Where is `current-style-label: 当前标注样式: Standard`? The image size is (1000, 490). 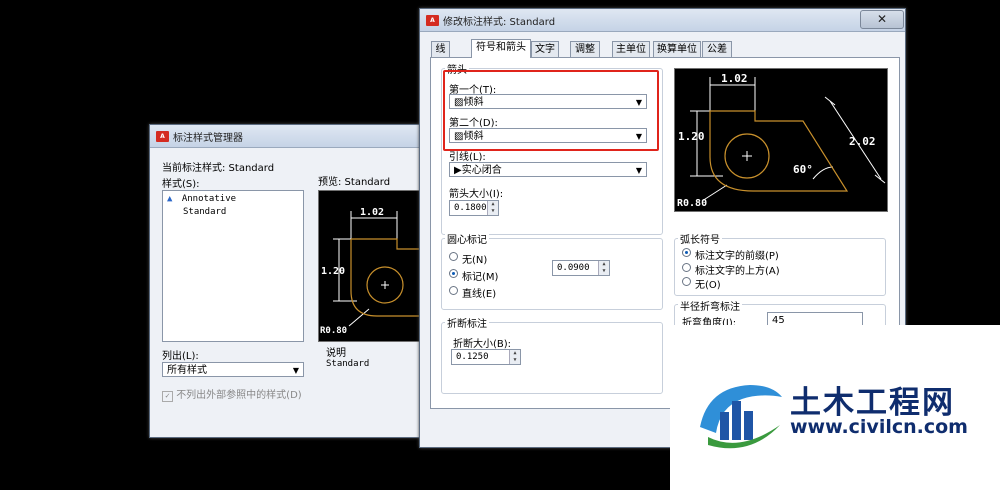 current-style-label: 当前标注样式: Standard is located at coordinates (218, 168).